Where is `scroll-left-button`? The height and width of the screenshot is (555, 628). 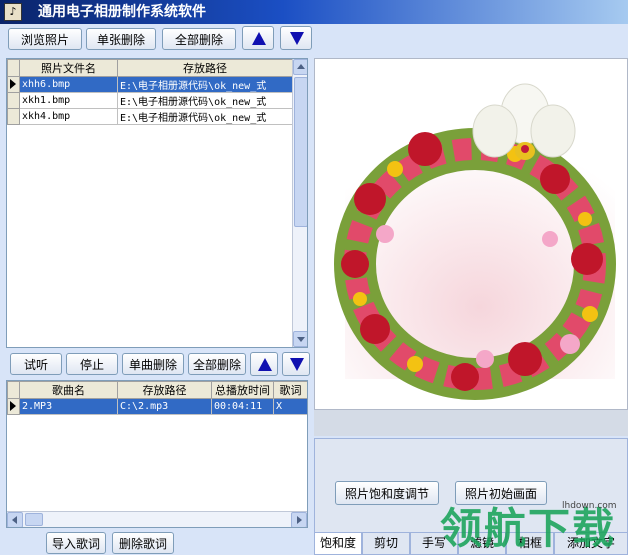
scroll-left-button is located at coordinates (15, 519).